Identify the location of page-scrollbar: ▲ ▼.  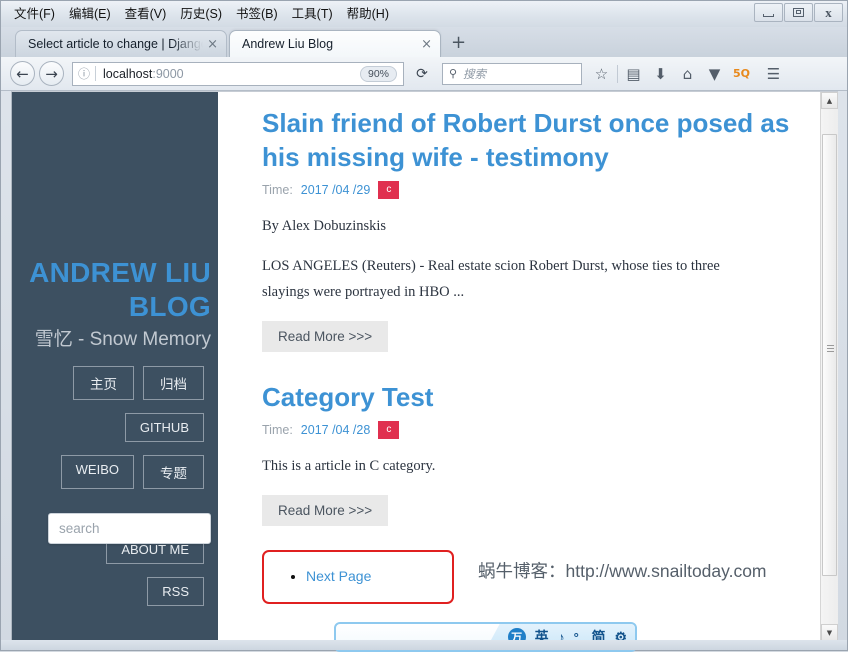
(829, 366).